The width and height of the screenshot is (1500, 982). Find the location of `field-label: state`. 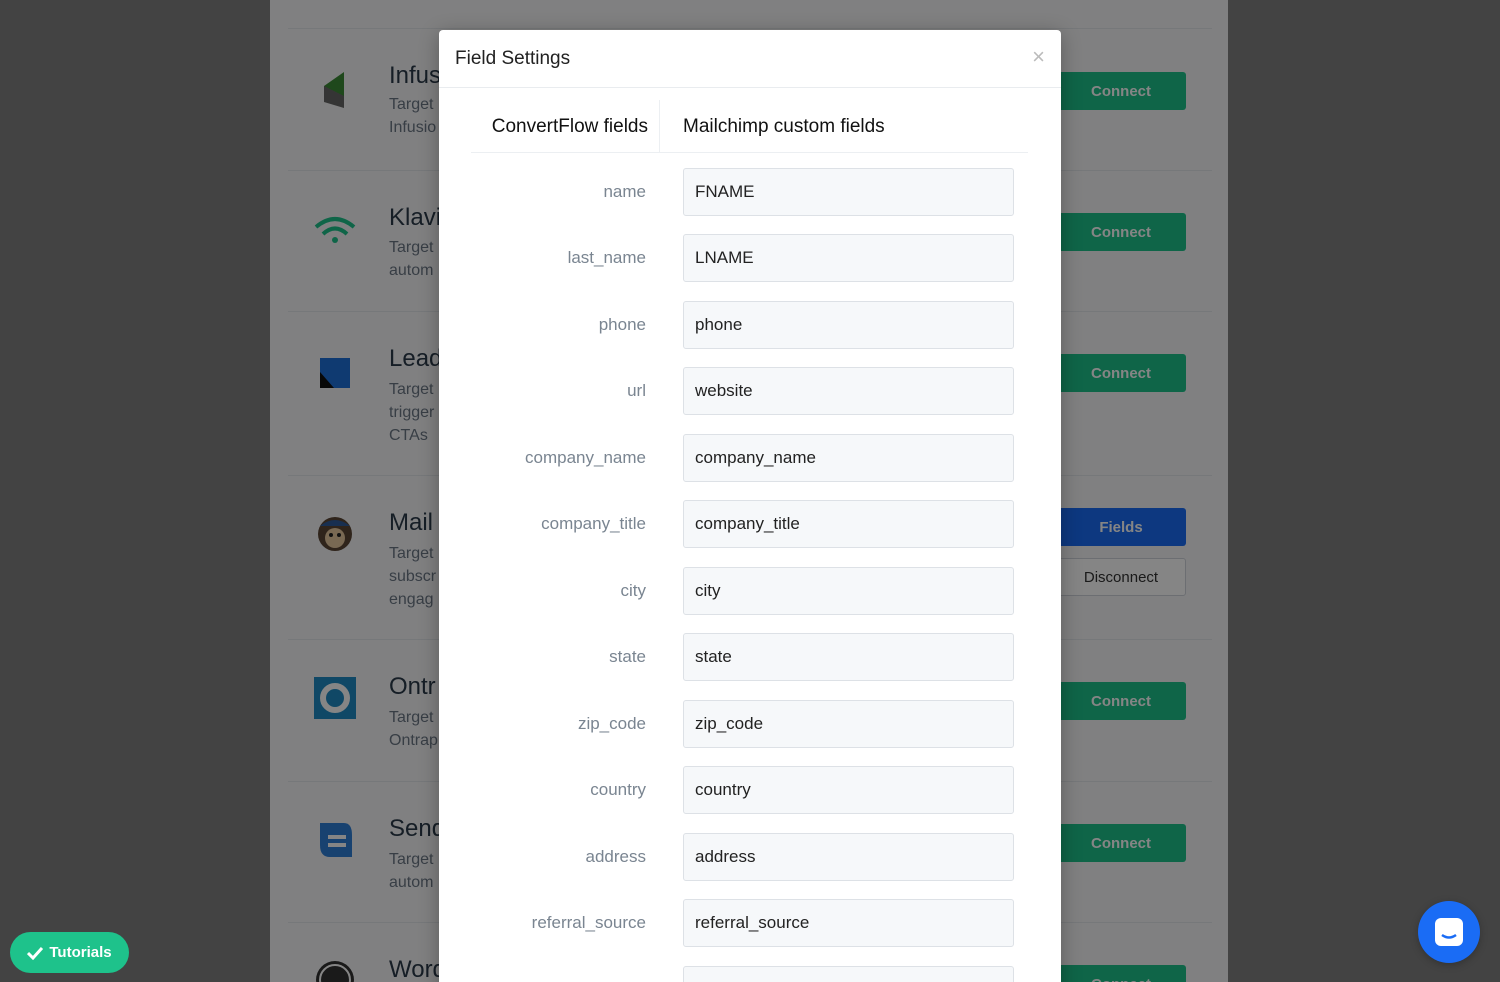

field-label: state is located at coordinates (627, 656).